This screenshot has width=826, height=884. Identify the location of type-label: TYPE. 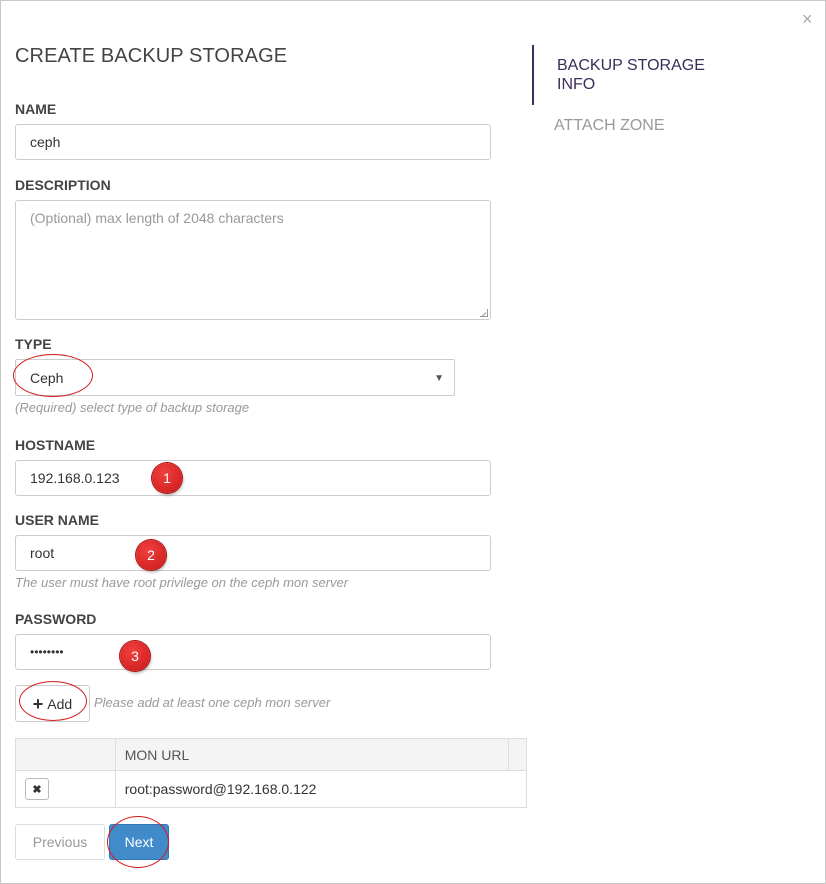
(33, 344).